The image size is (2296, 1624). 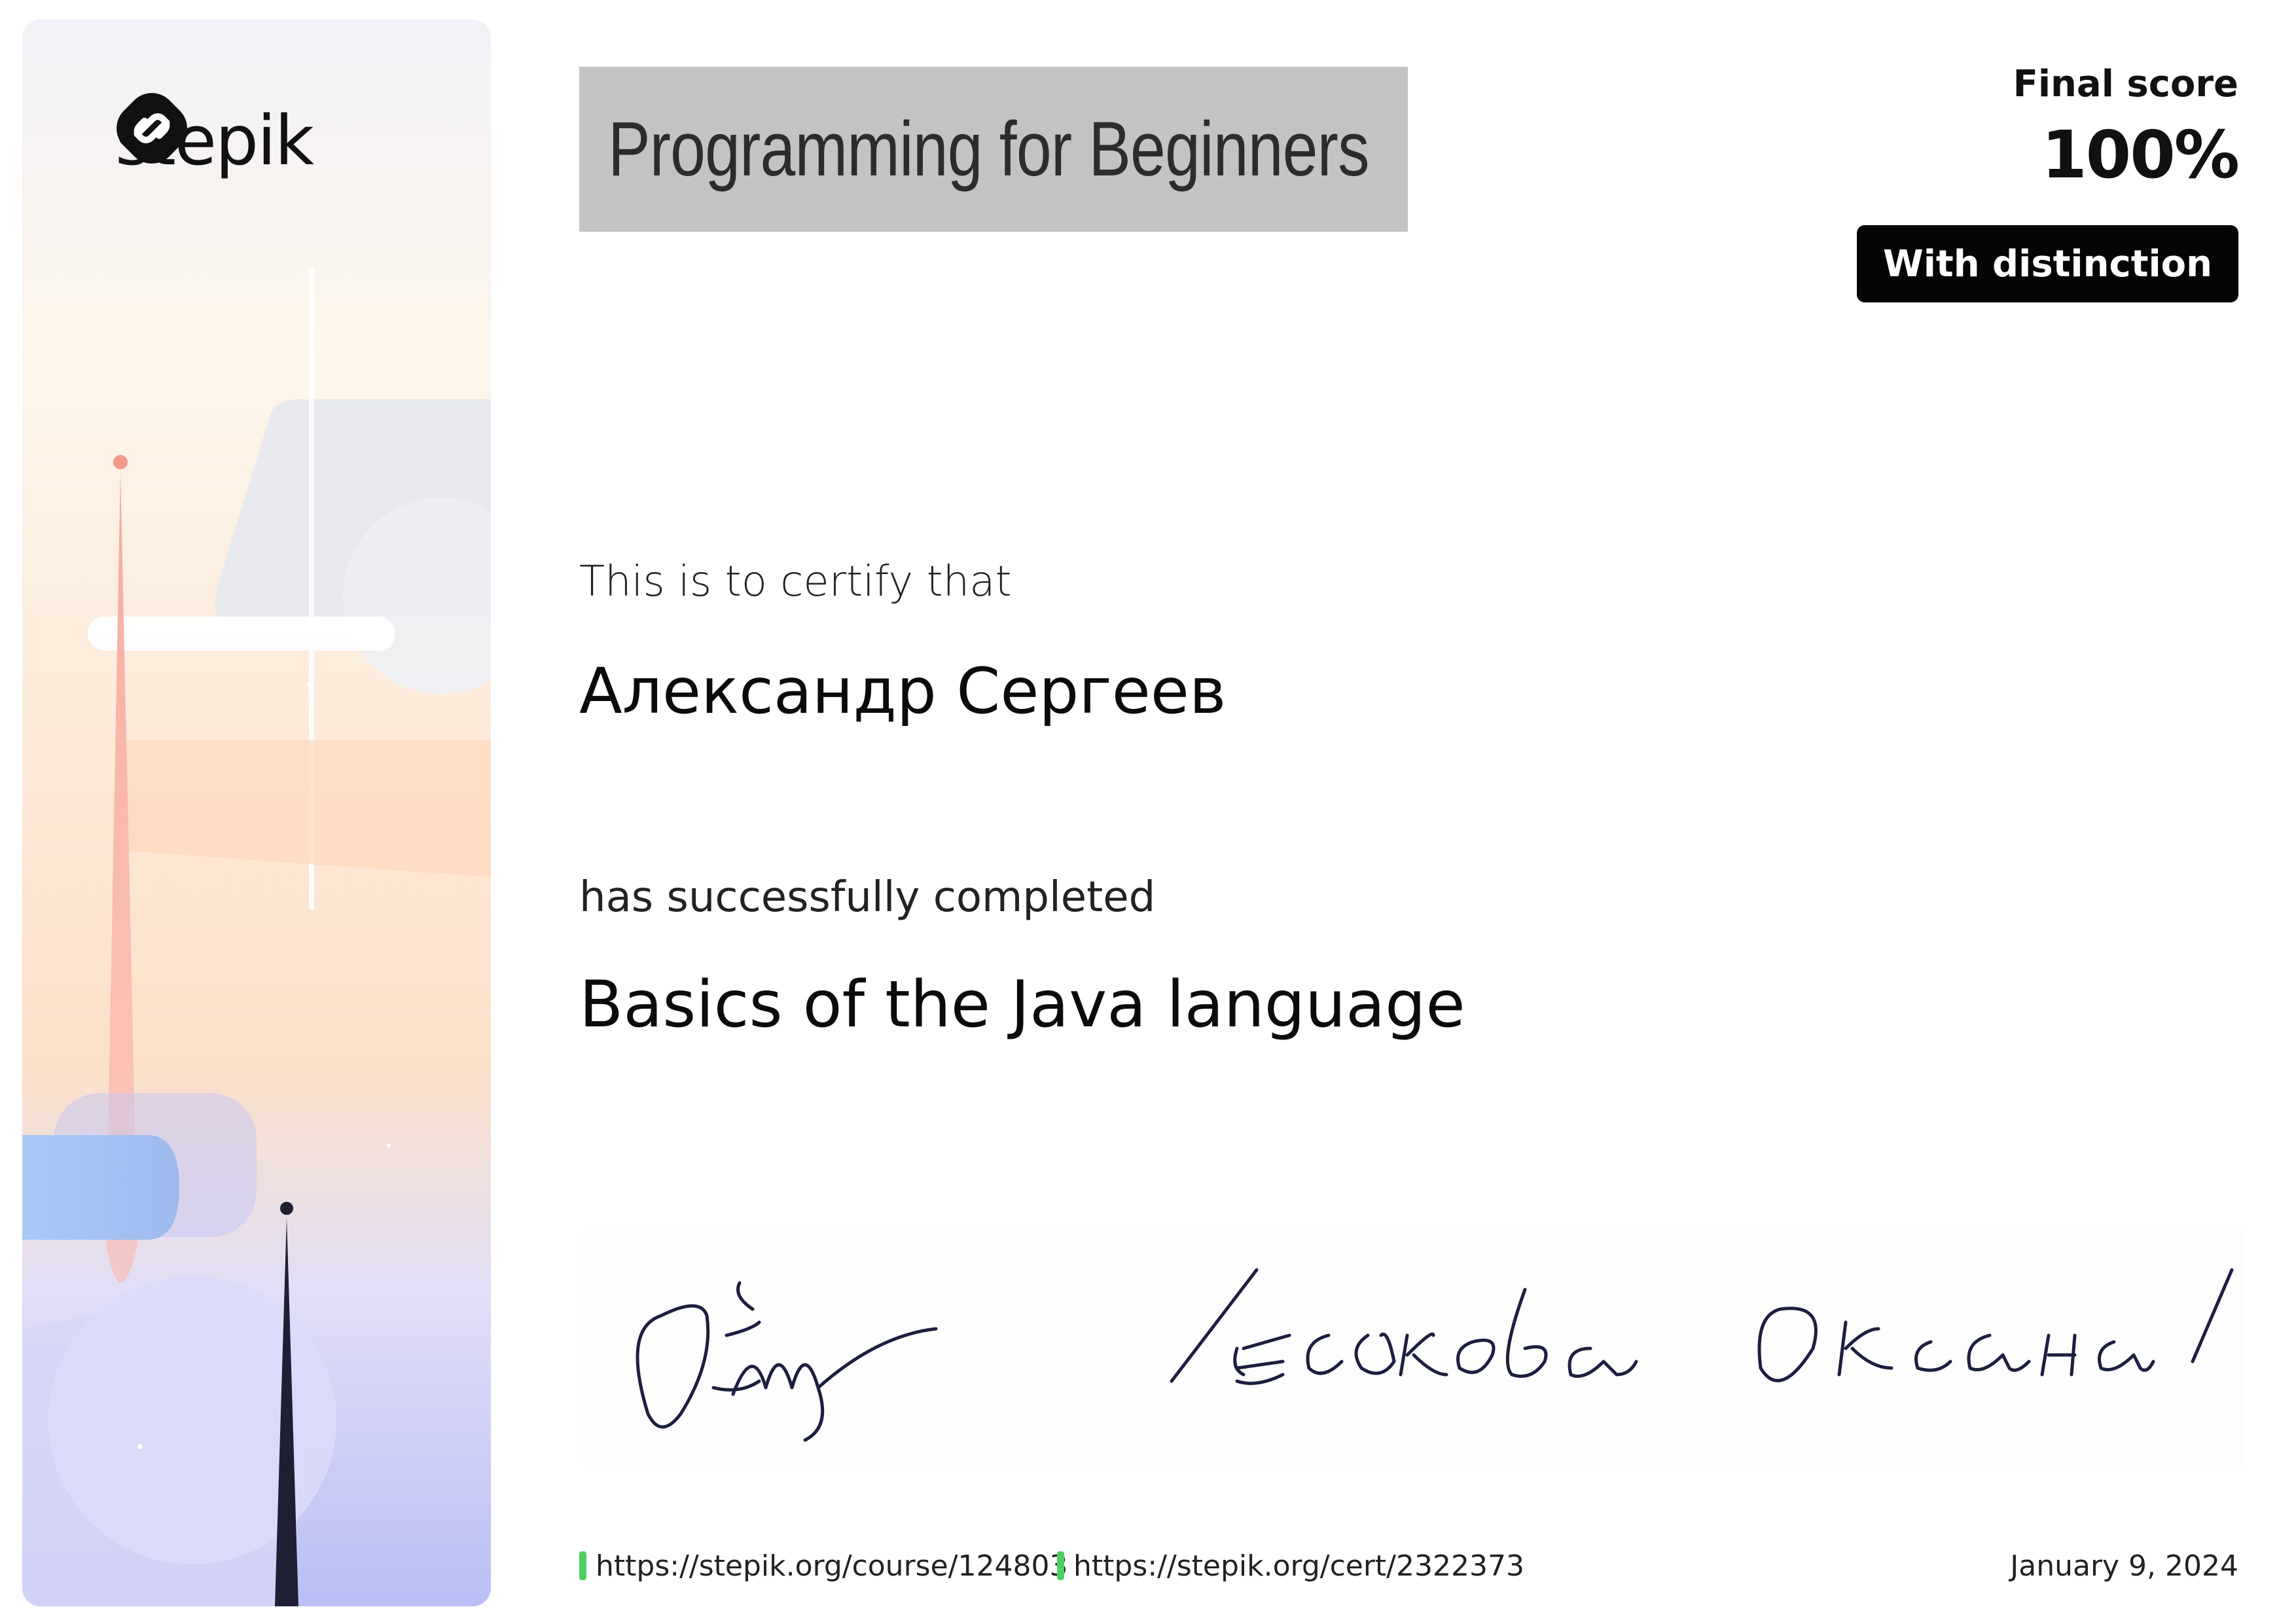 What do you see at coordinates (1298, 1566) in the screenshot?
I see `cert-url: https://stepik.org/cert/2322373` at bounding box center [1298, 1566].